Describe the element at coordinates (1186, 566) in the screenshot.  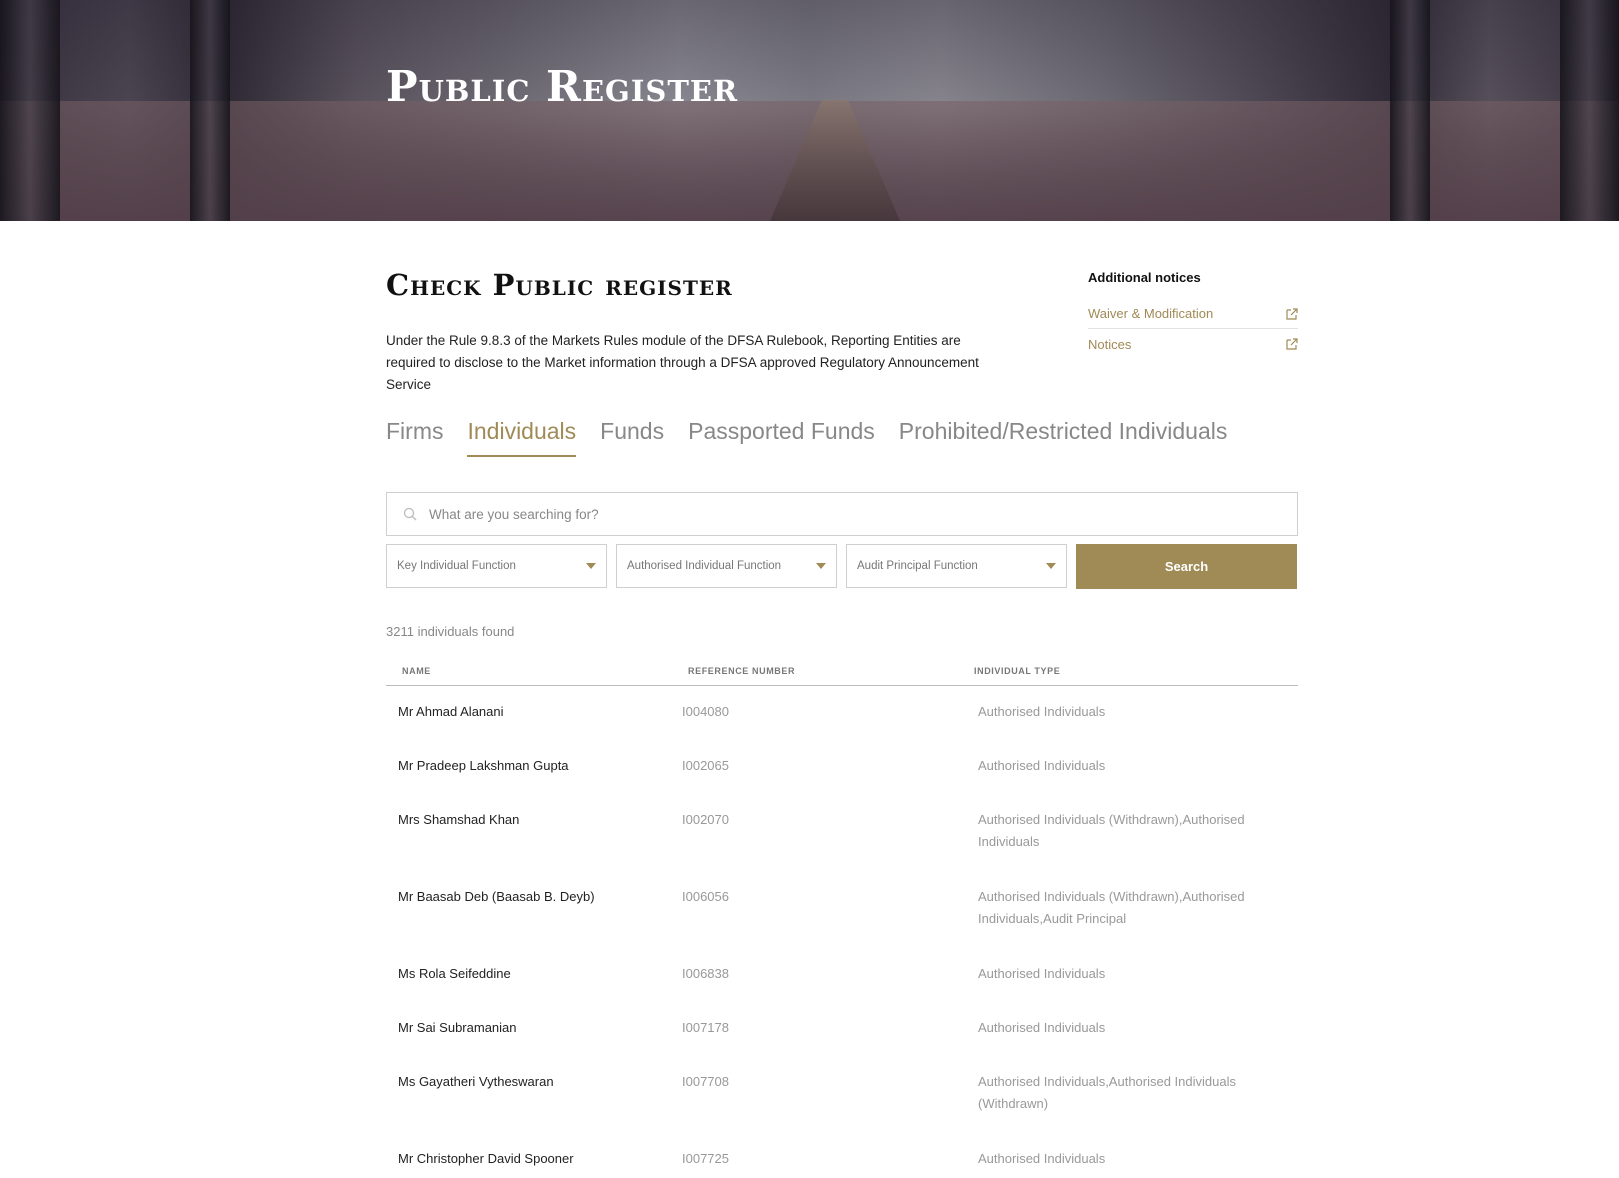
I see `search-button: Search` at that location.